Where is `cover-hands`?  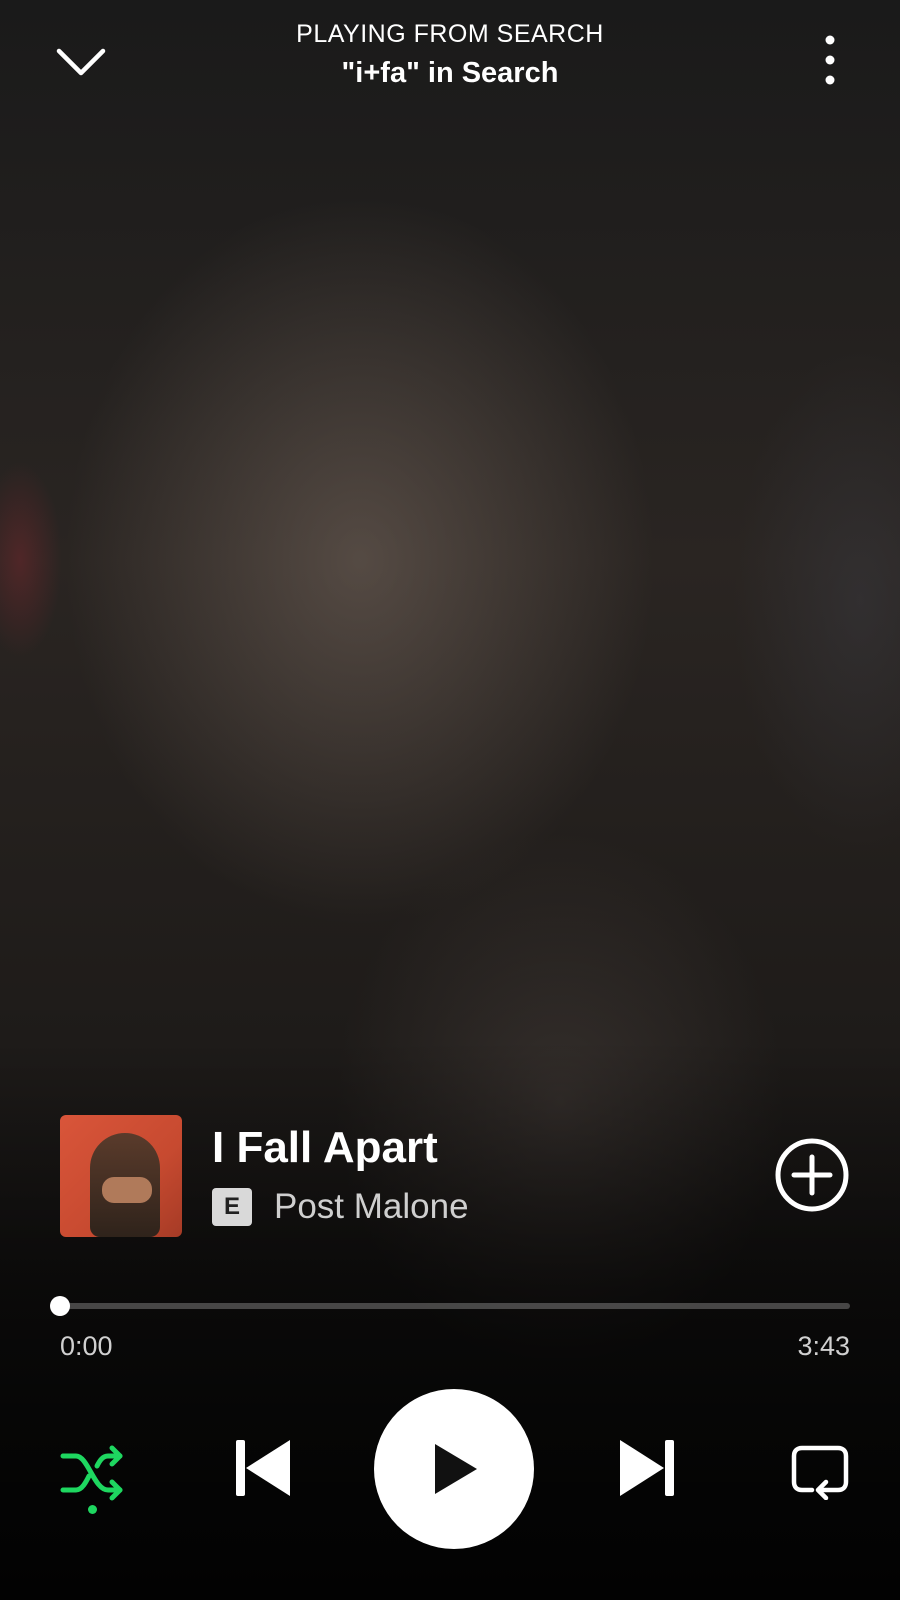
cover-hands is located at coordinates (127, 1190).